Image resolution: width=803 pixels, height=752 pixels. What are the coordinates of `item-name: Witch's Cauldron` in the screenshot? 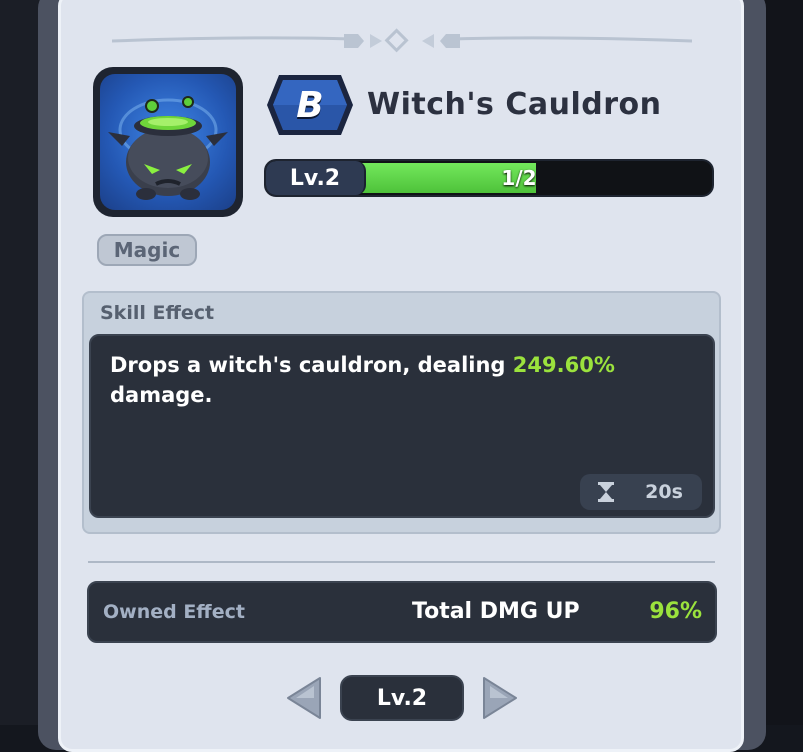 It's located at (514, 104).